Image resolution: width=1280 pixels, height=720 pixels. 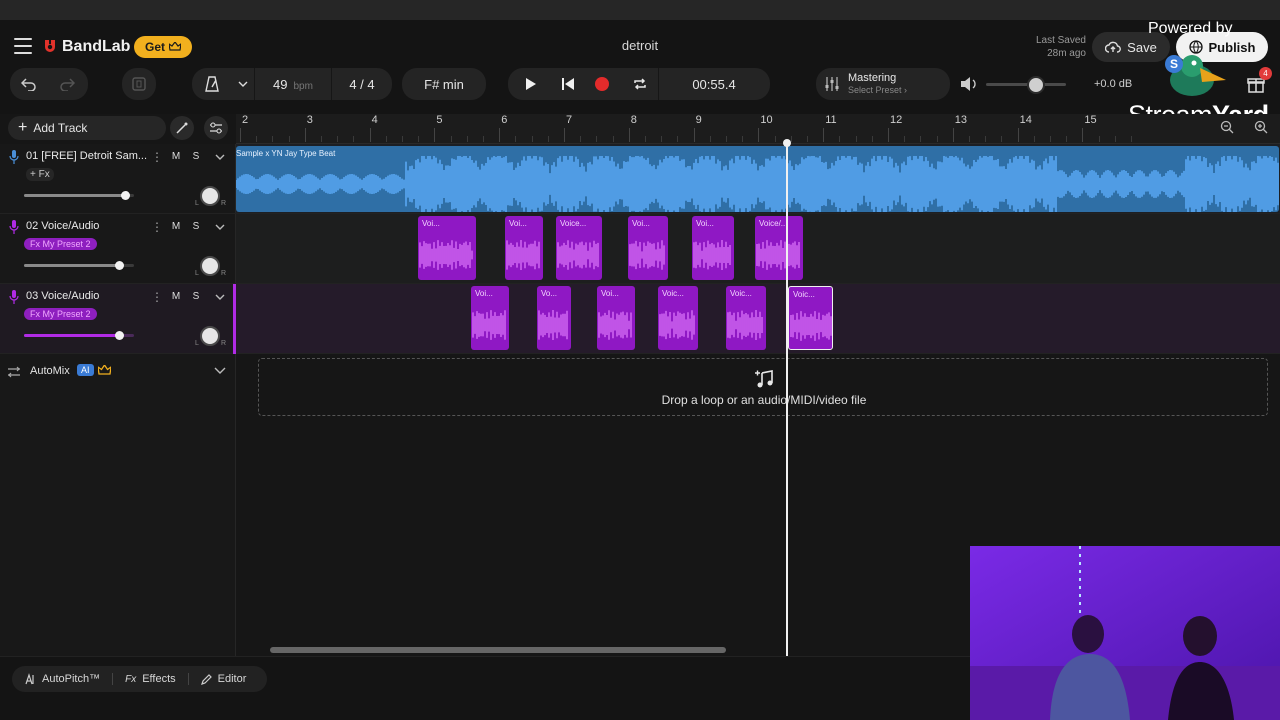 I want to click on crown-icon, so click(x=175, y=46).